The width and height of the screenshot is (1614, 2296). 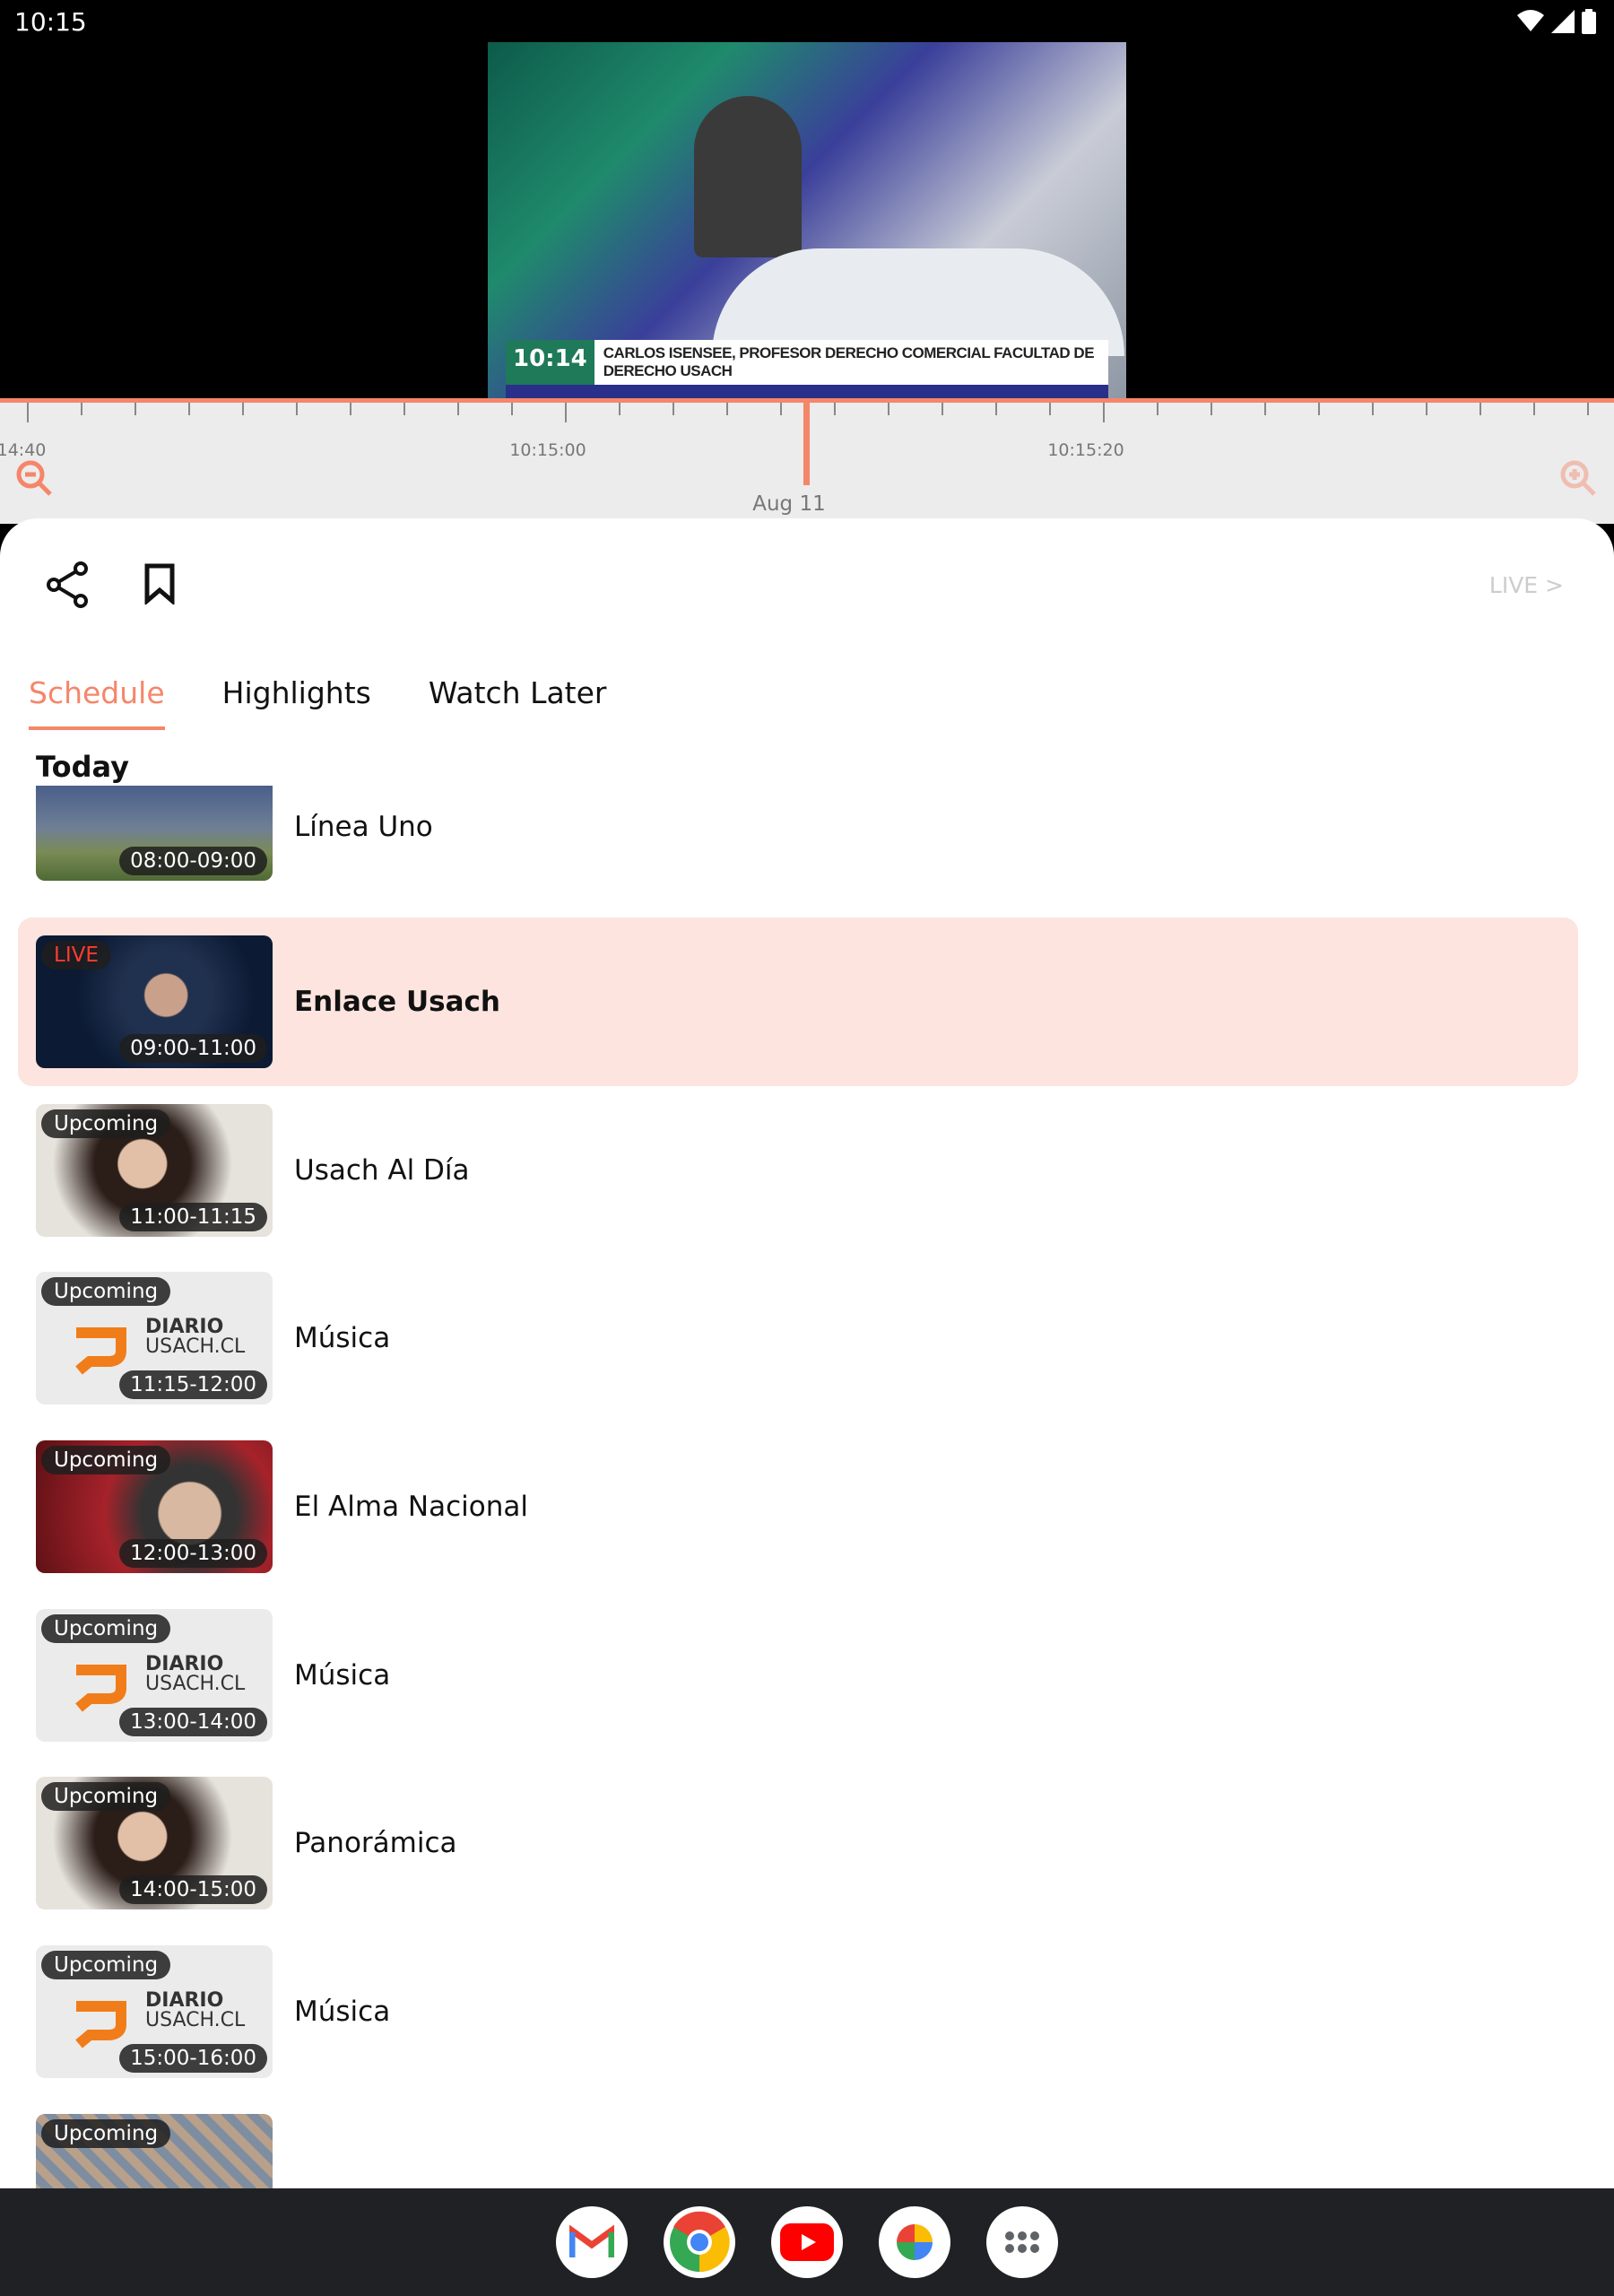 What do you see at coordinates (1022, 2242) in the screenshot?
I see `app-drawer-icon` at bounding box center [1022, 2242].